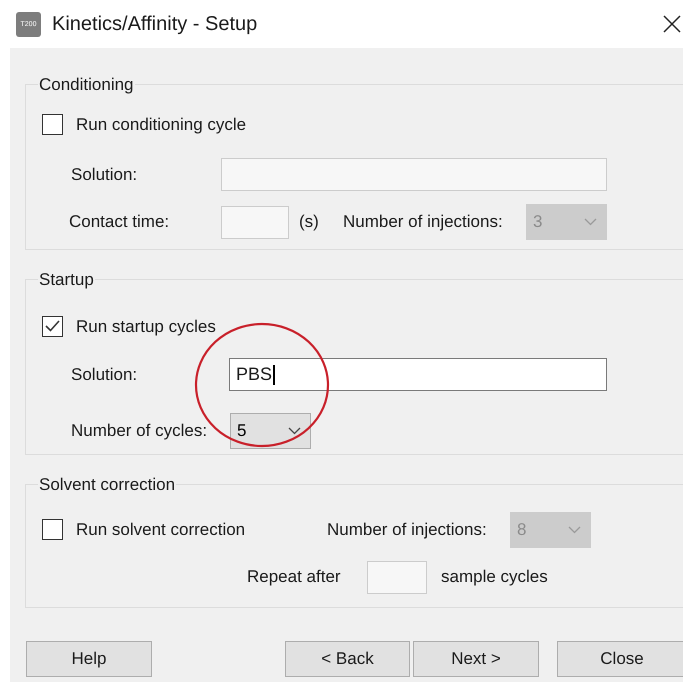 Image resolution: width=683 pixels, height=682 pixels. I want to click on field-label: Repeat after, so click(294, 577).